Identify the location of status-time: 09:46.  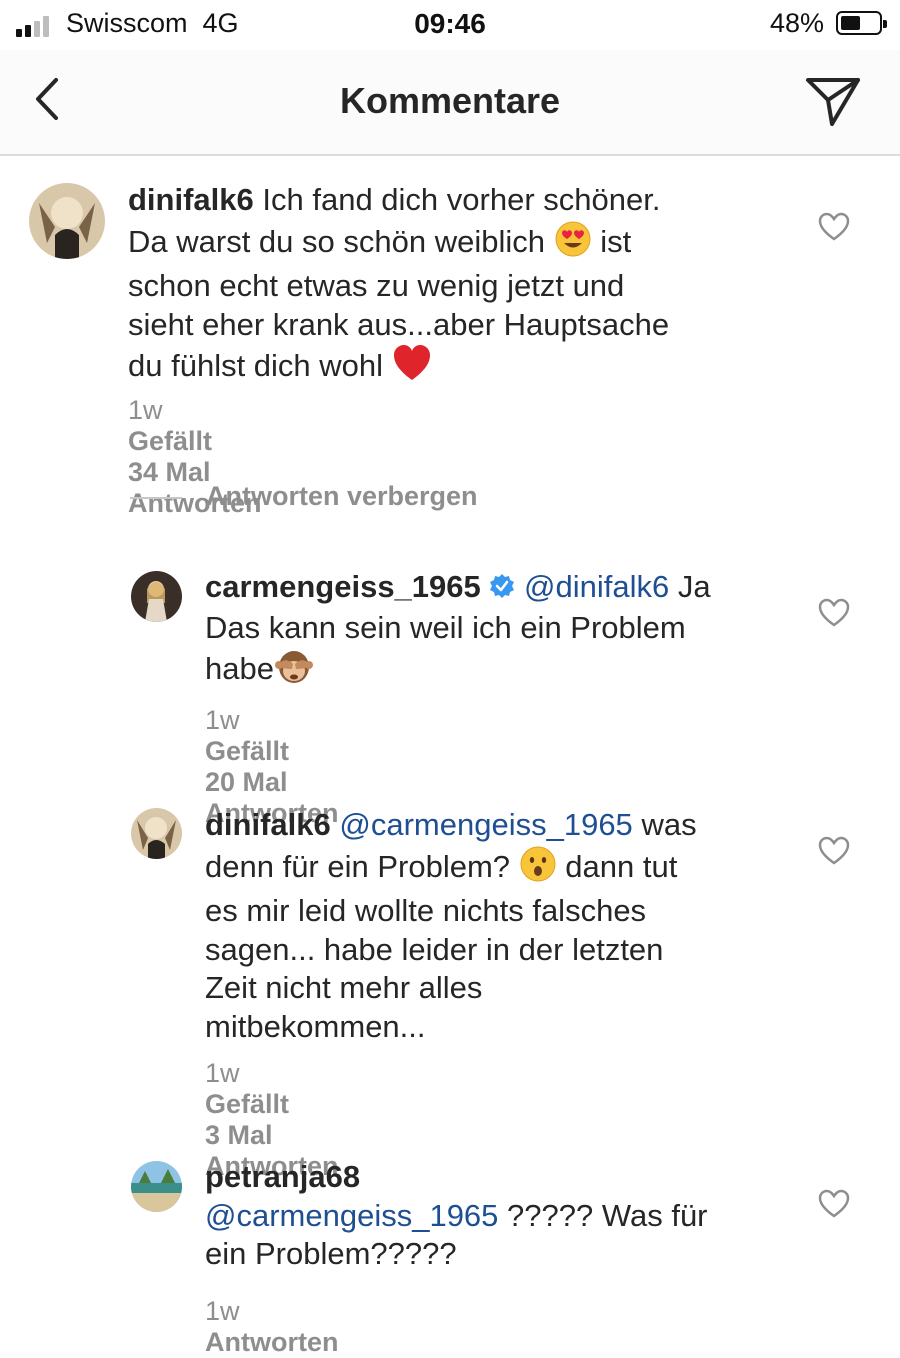
(450, 23).